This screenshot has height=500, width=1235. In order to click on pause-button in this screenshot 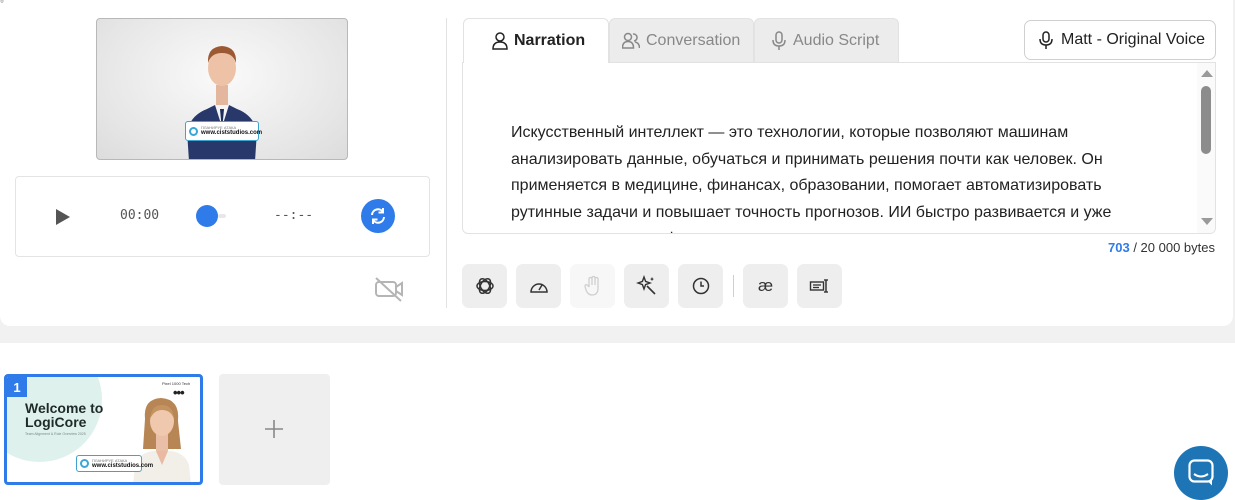, I will do `click(700, 286)`.